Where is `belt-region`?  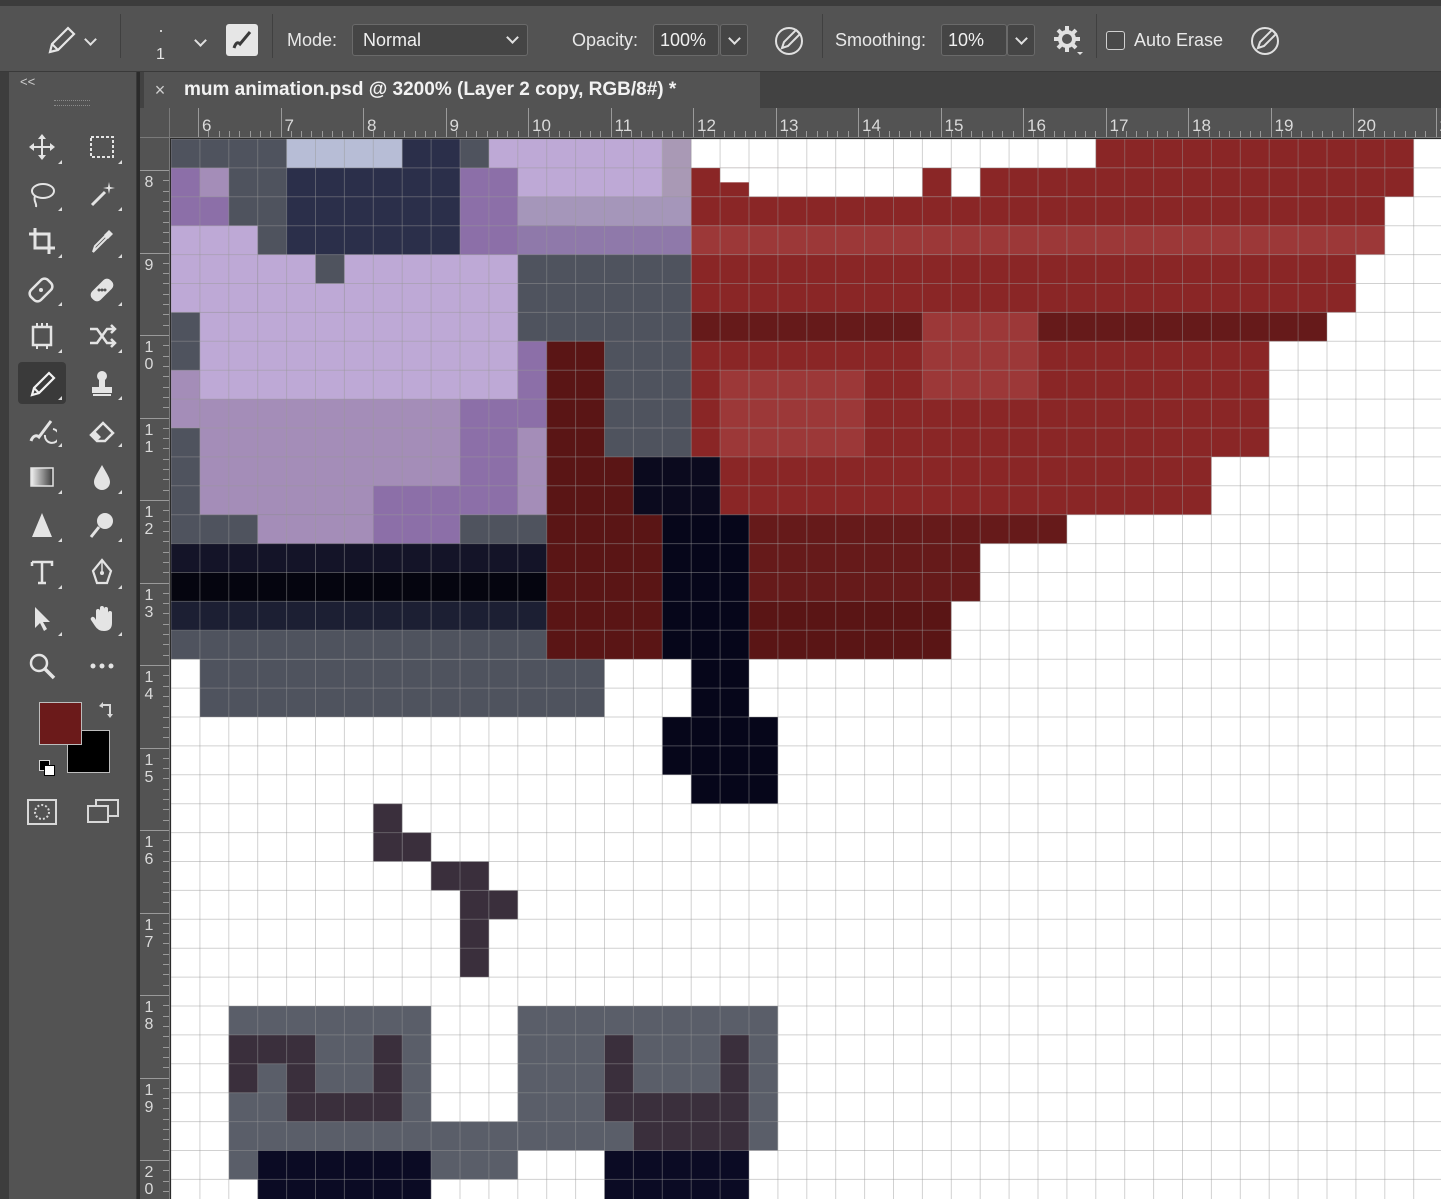 belt-region is located at coordinates (359, 558).